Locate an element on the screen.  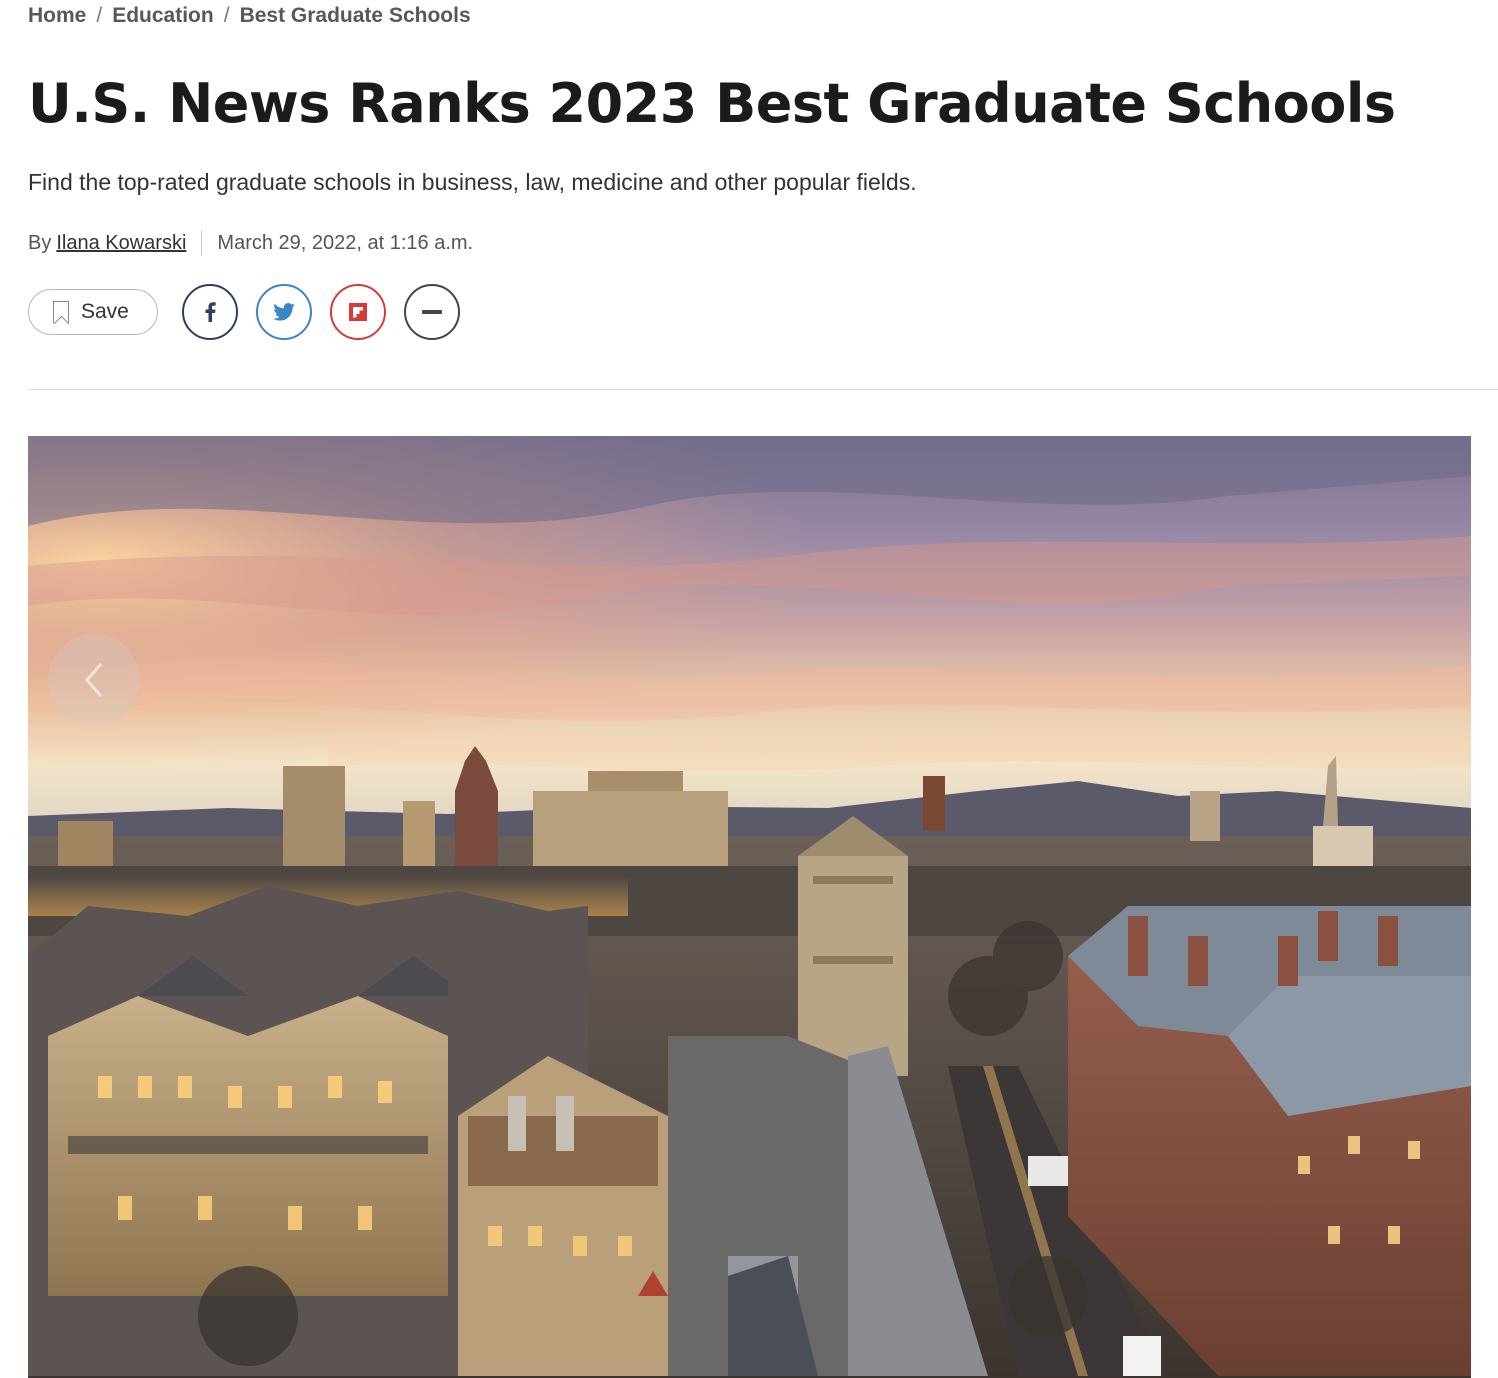
flipboard-share-button is located at coordinates (358, 312).